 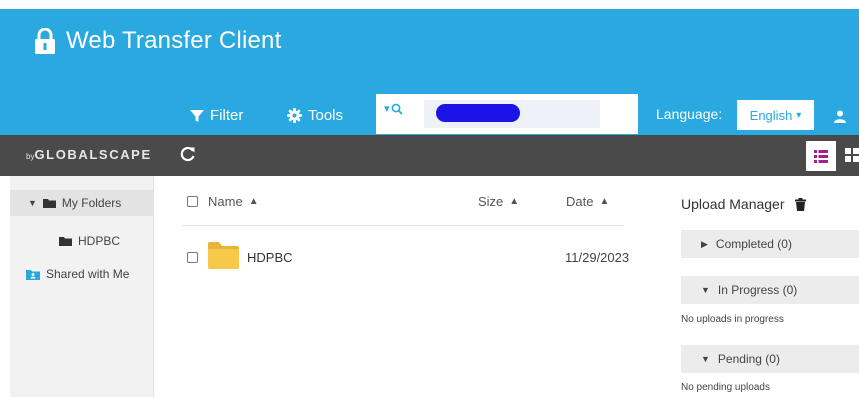 I want to click on list-view-icon, so click(x=821, y=156).